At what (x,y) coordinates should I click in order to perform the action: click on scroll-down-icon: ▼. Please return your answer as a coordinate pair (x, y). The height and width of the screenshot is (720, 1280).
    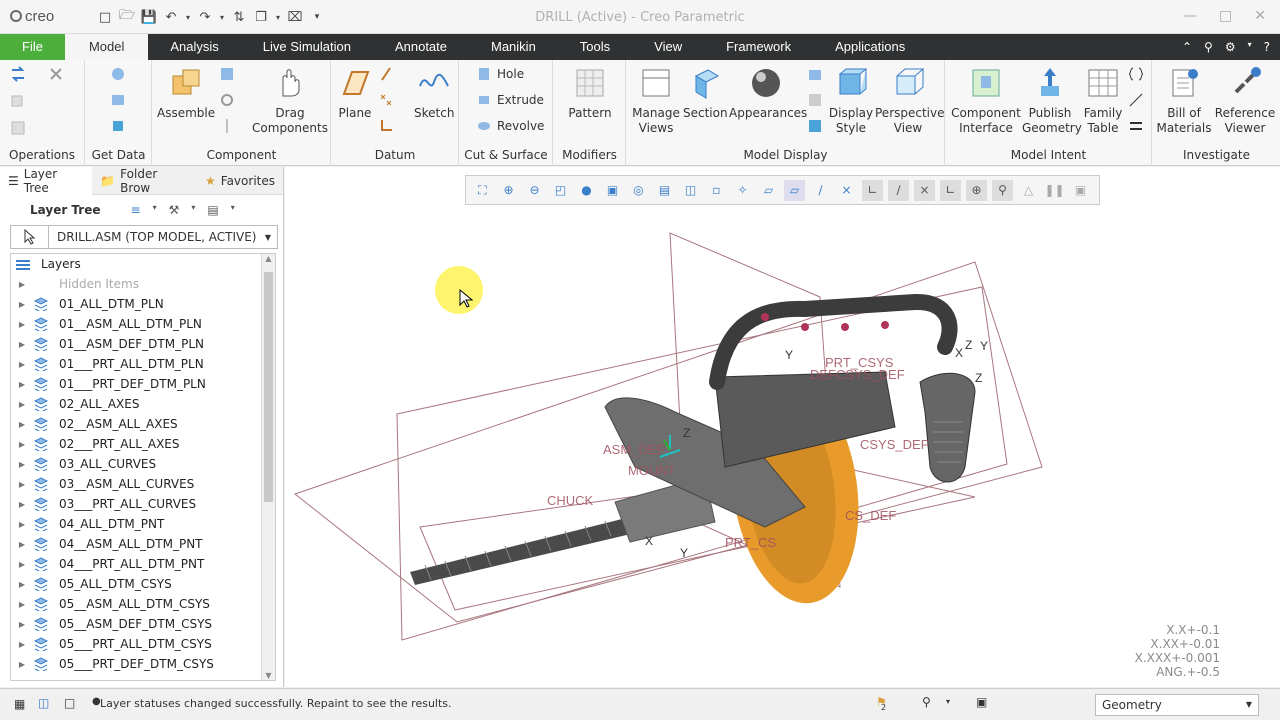
    Looking at the image, I should click on (268, 675).